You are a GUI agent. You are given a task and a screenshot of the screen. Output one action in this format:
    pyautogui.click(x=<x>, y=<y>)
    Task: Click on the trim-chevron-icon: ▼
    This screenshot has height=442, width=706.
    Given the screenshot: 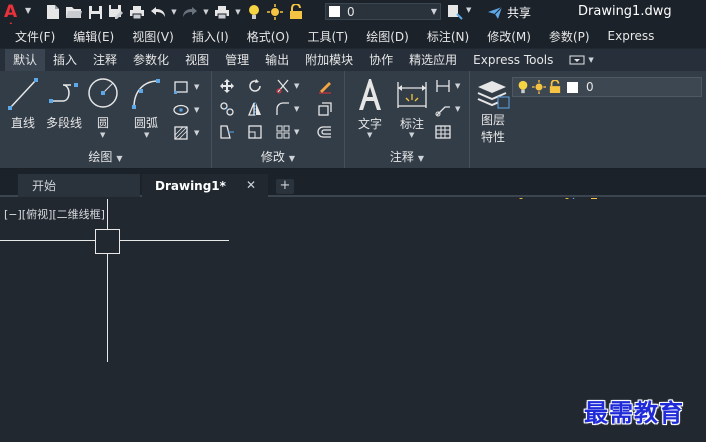 What is the action you would take?
    pyautogui.click(x=296, y=86)
    